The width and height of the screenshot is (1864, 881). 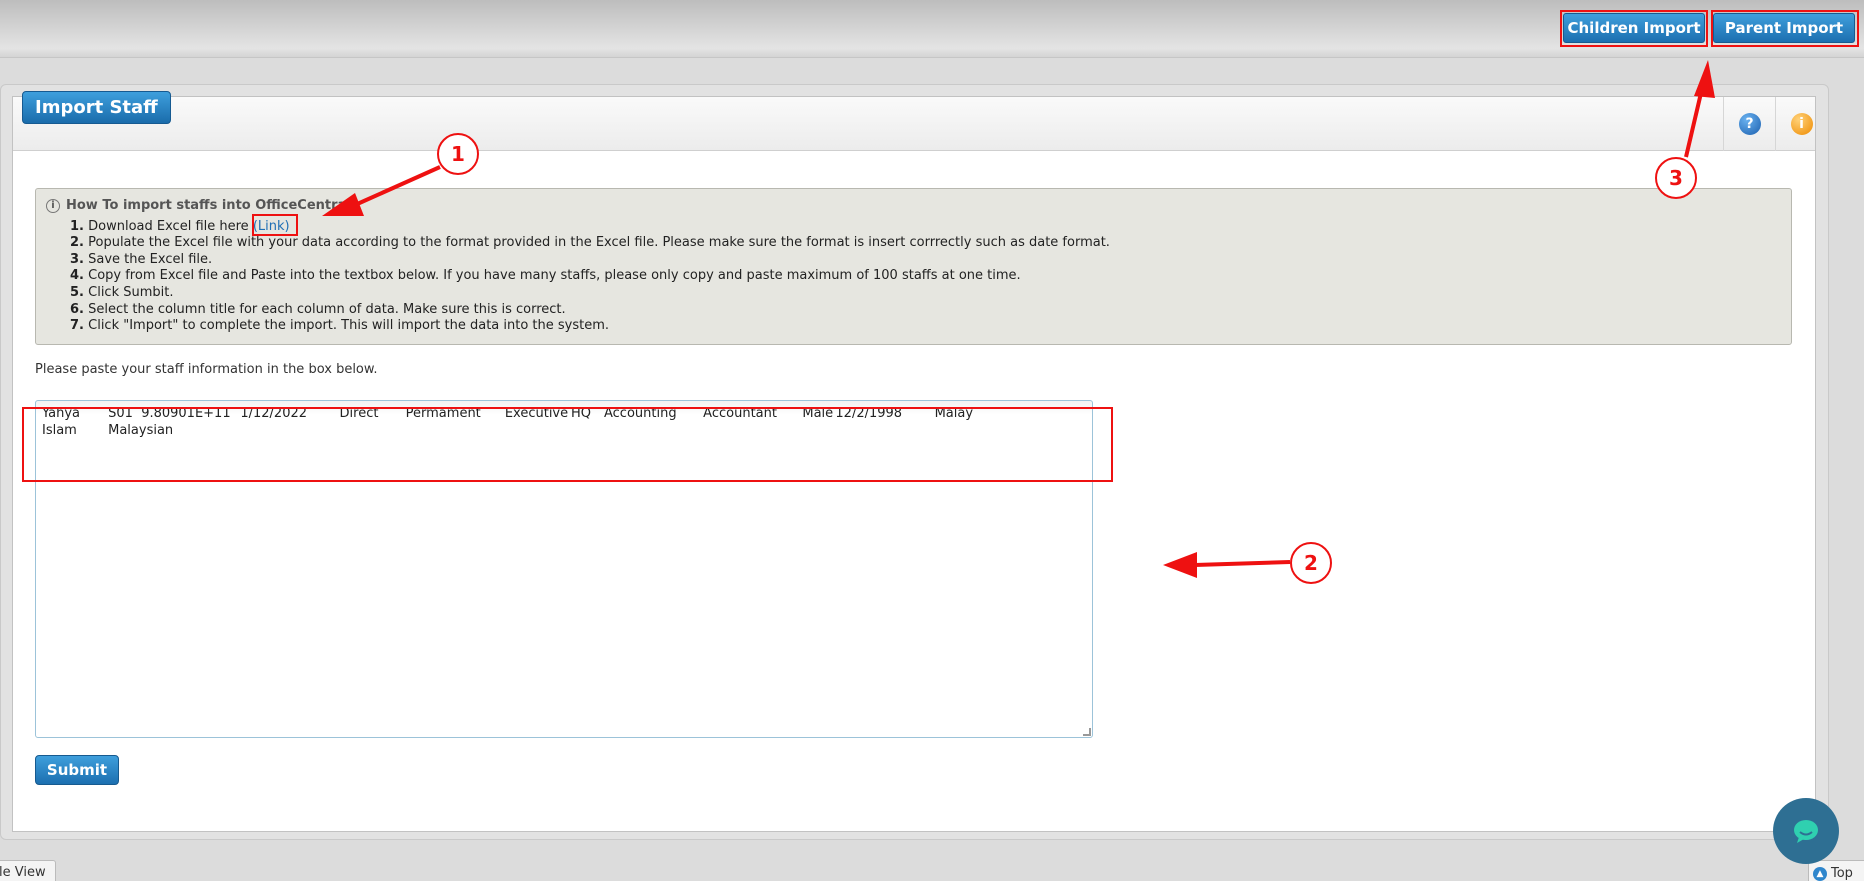 I want to click on annotation-marker-3: 3, so click(x=1676, y=178).